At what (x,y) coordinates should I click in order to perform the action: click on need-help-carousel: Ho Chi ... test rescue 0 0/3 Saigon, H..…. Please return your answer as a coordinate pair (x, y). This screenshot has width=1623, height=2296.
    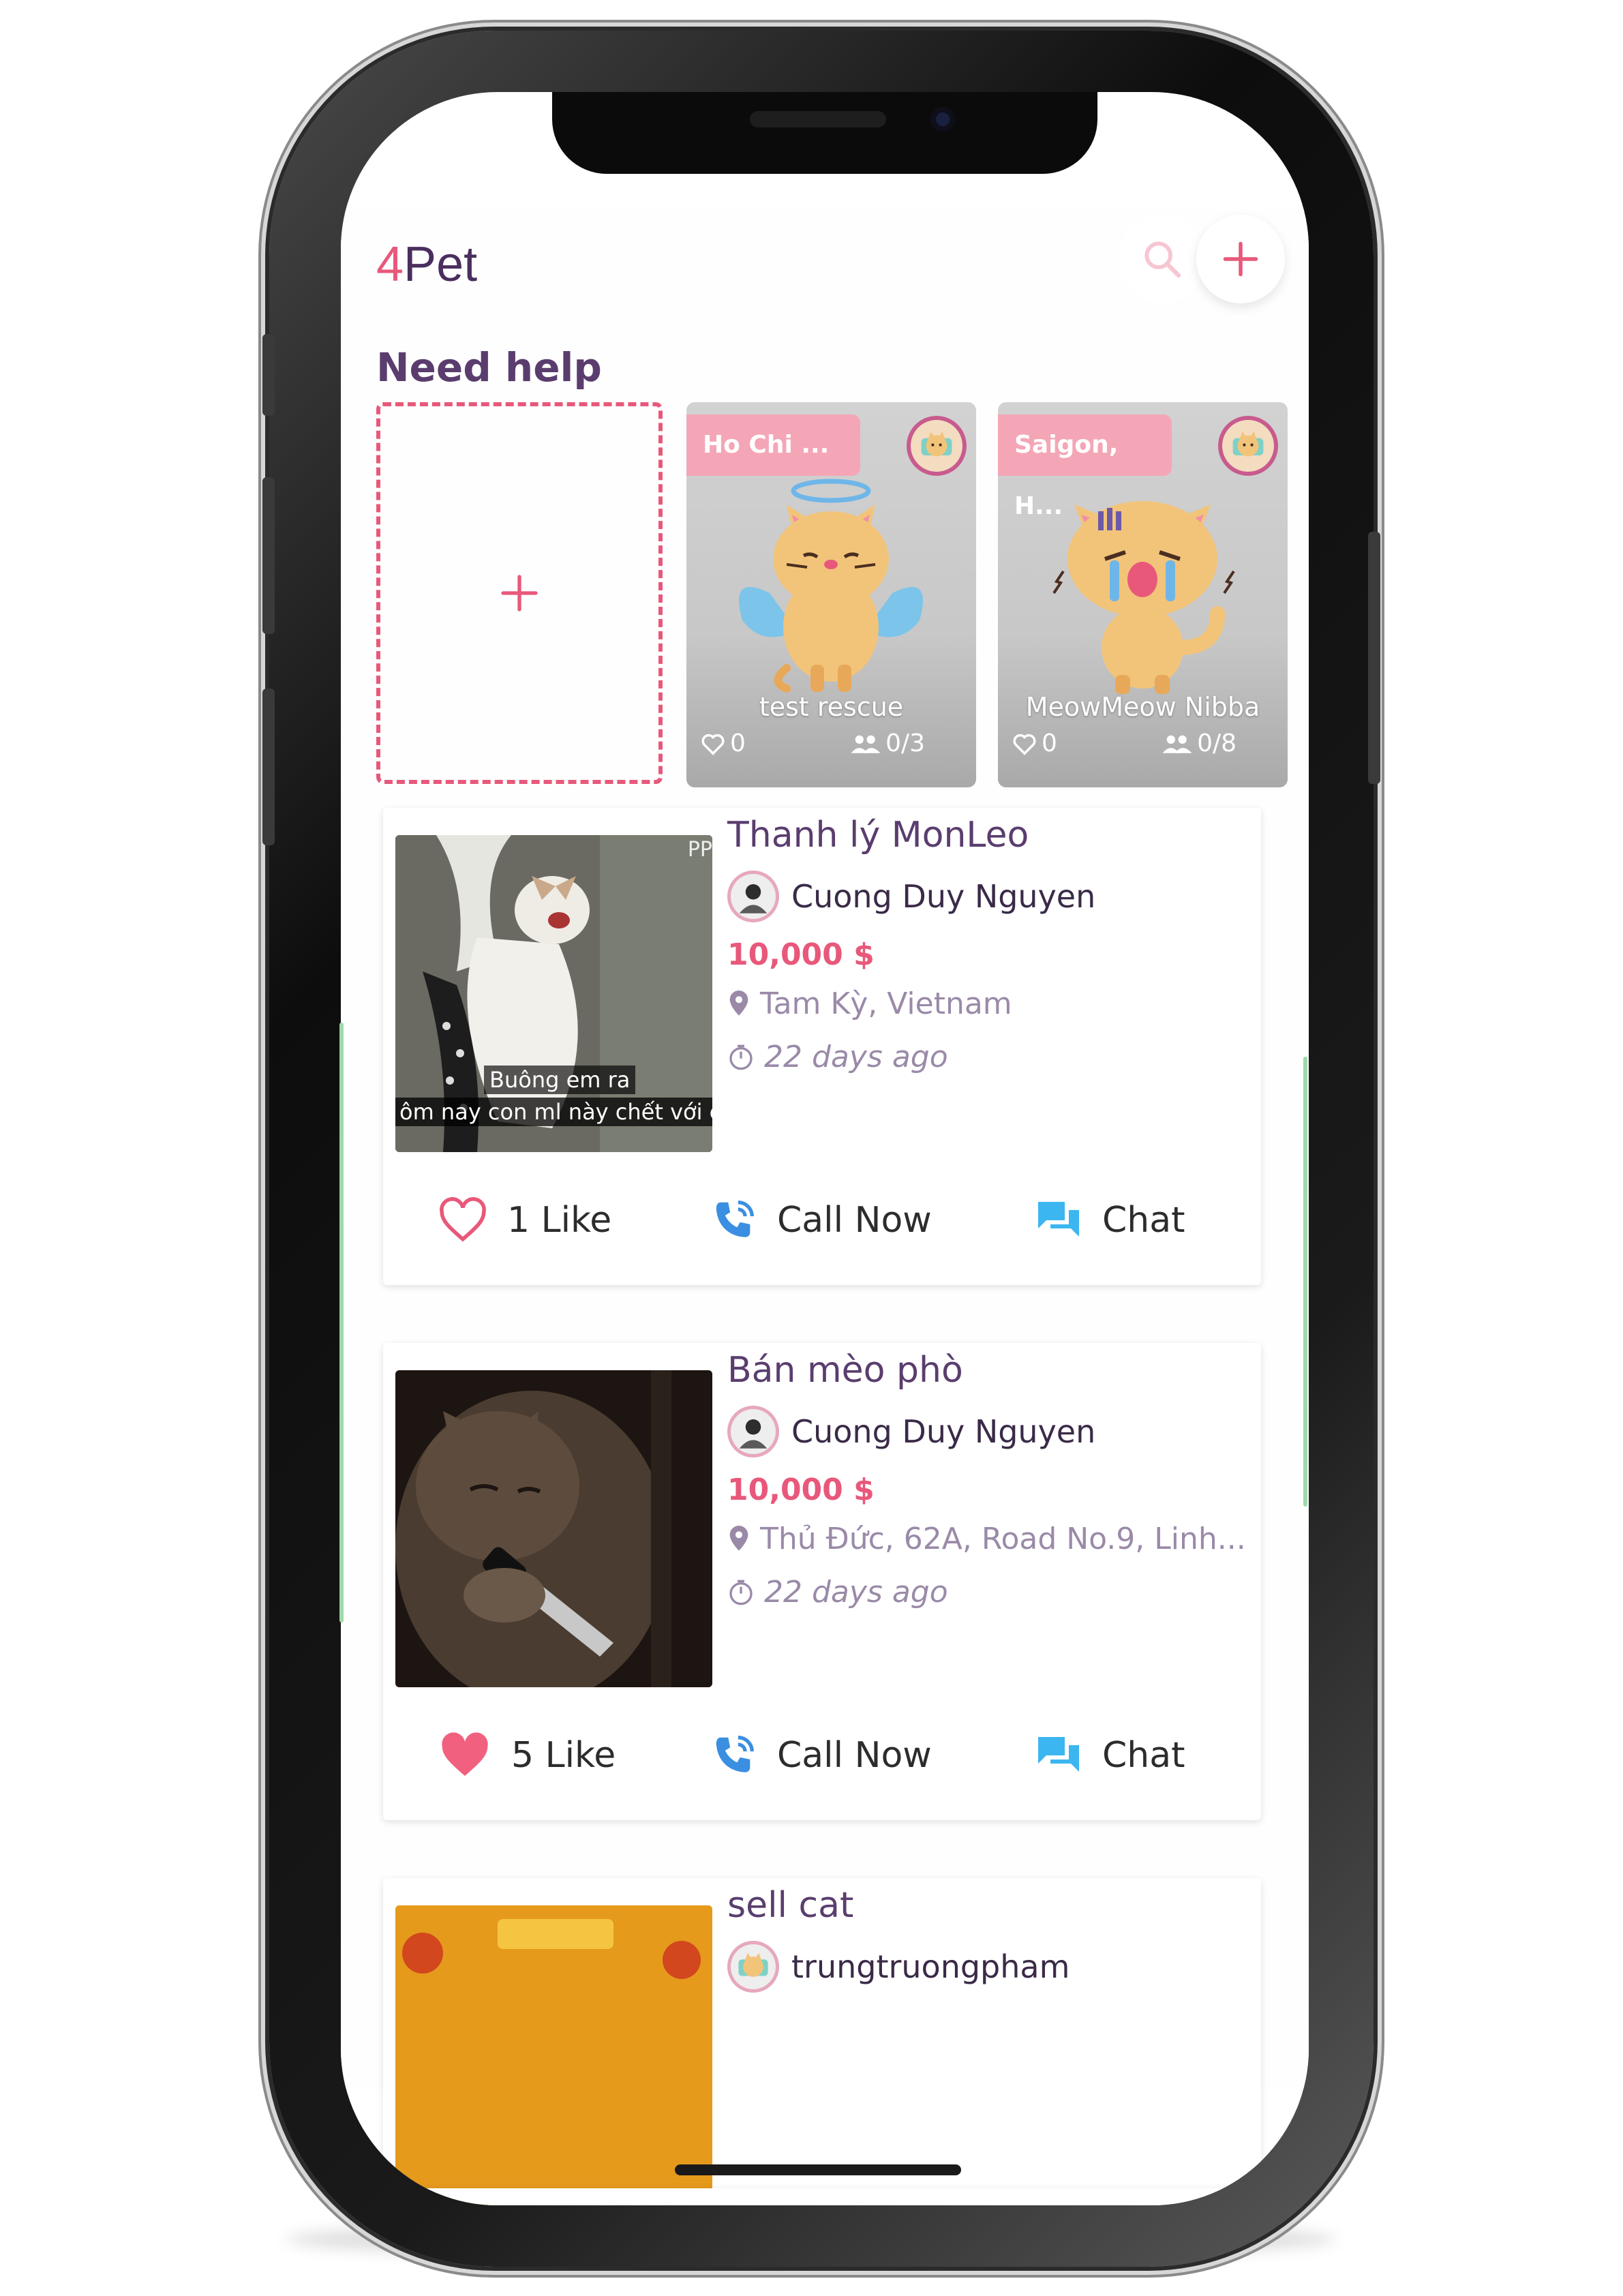
    Looking at the image, I should click on (843, 596).